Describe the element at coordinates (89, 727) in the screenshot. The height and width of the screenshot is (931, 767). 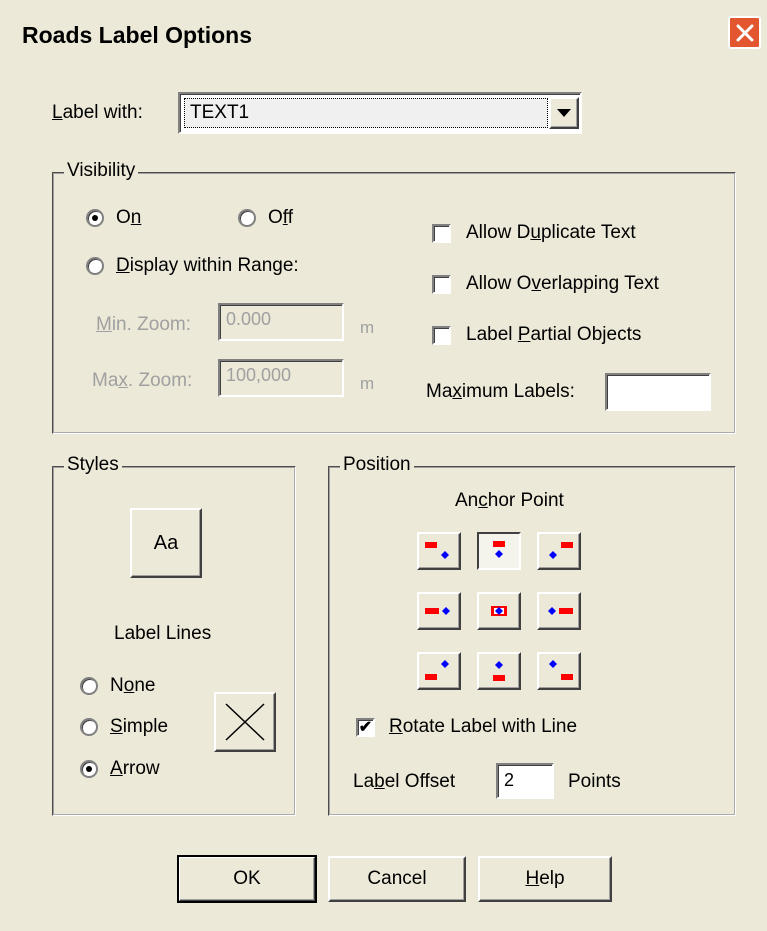
I see `label-lines-simple-radio` at that location.